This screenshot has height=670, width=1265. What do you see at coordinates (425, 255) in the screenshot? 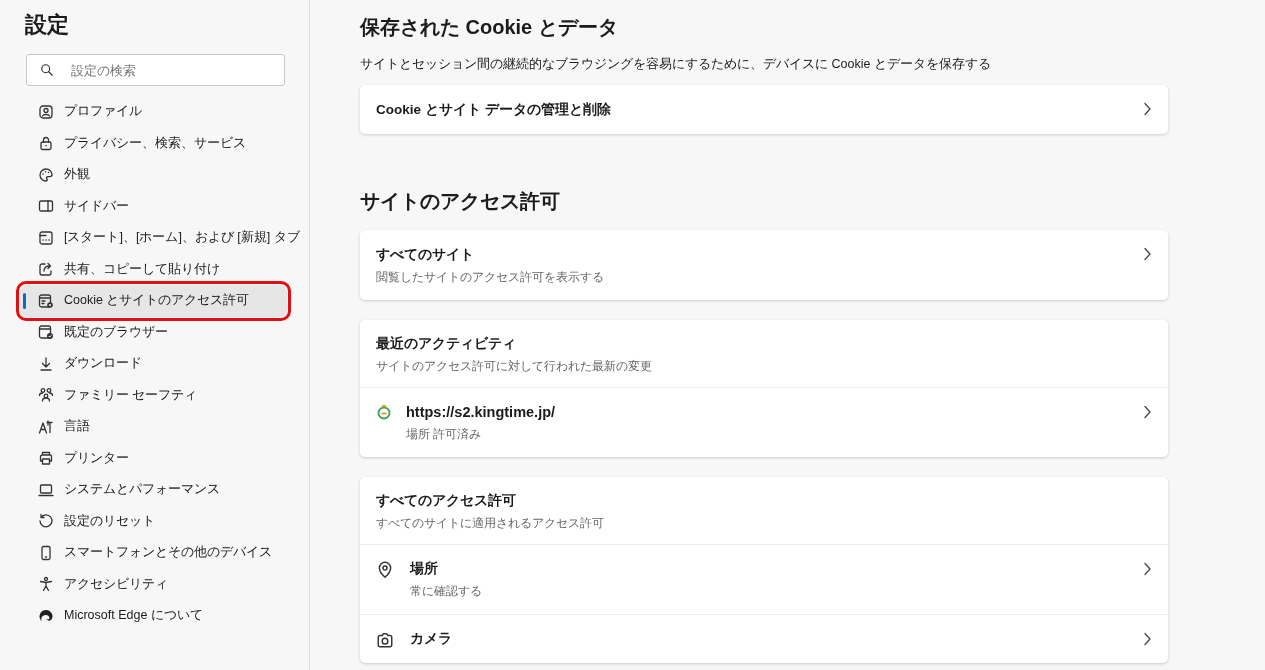
I see `row-title: すべてのサイト` at bounding box center [425, 255].